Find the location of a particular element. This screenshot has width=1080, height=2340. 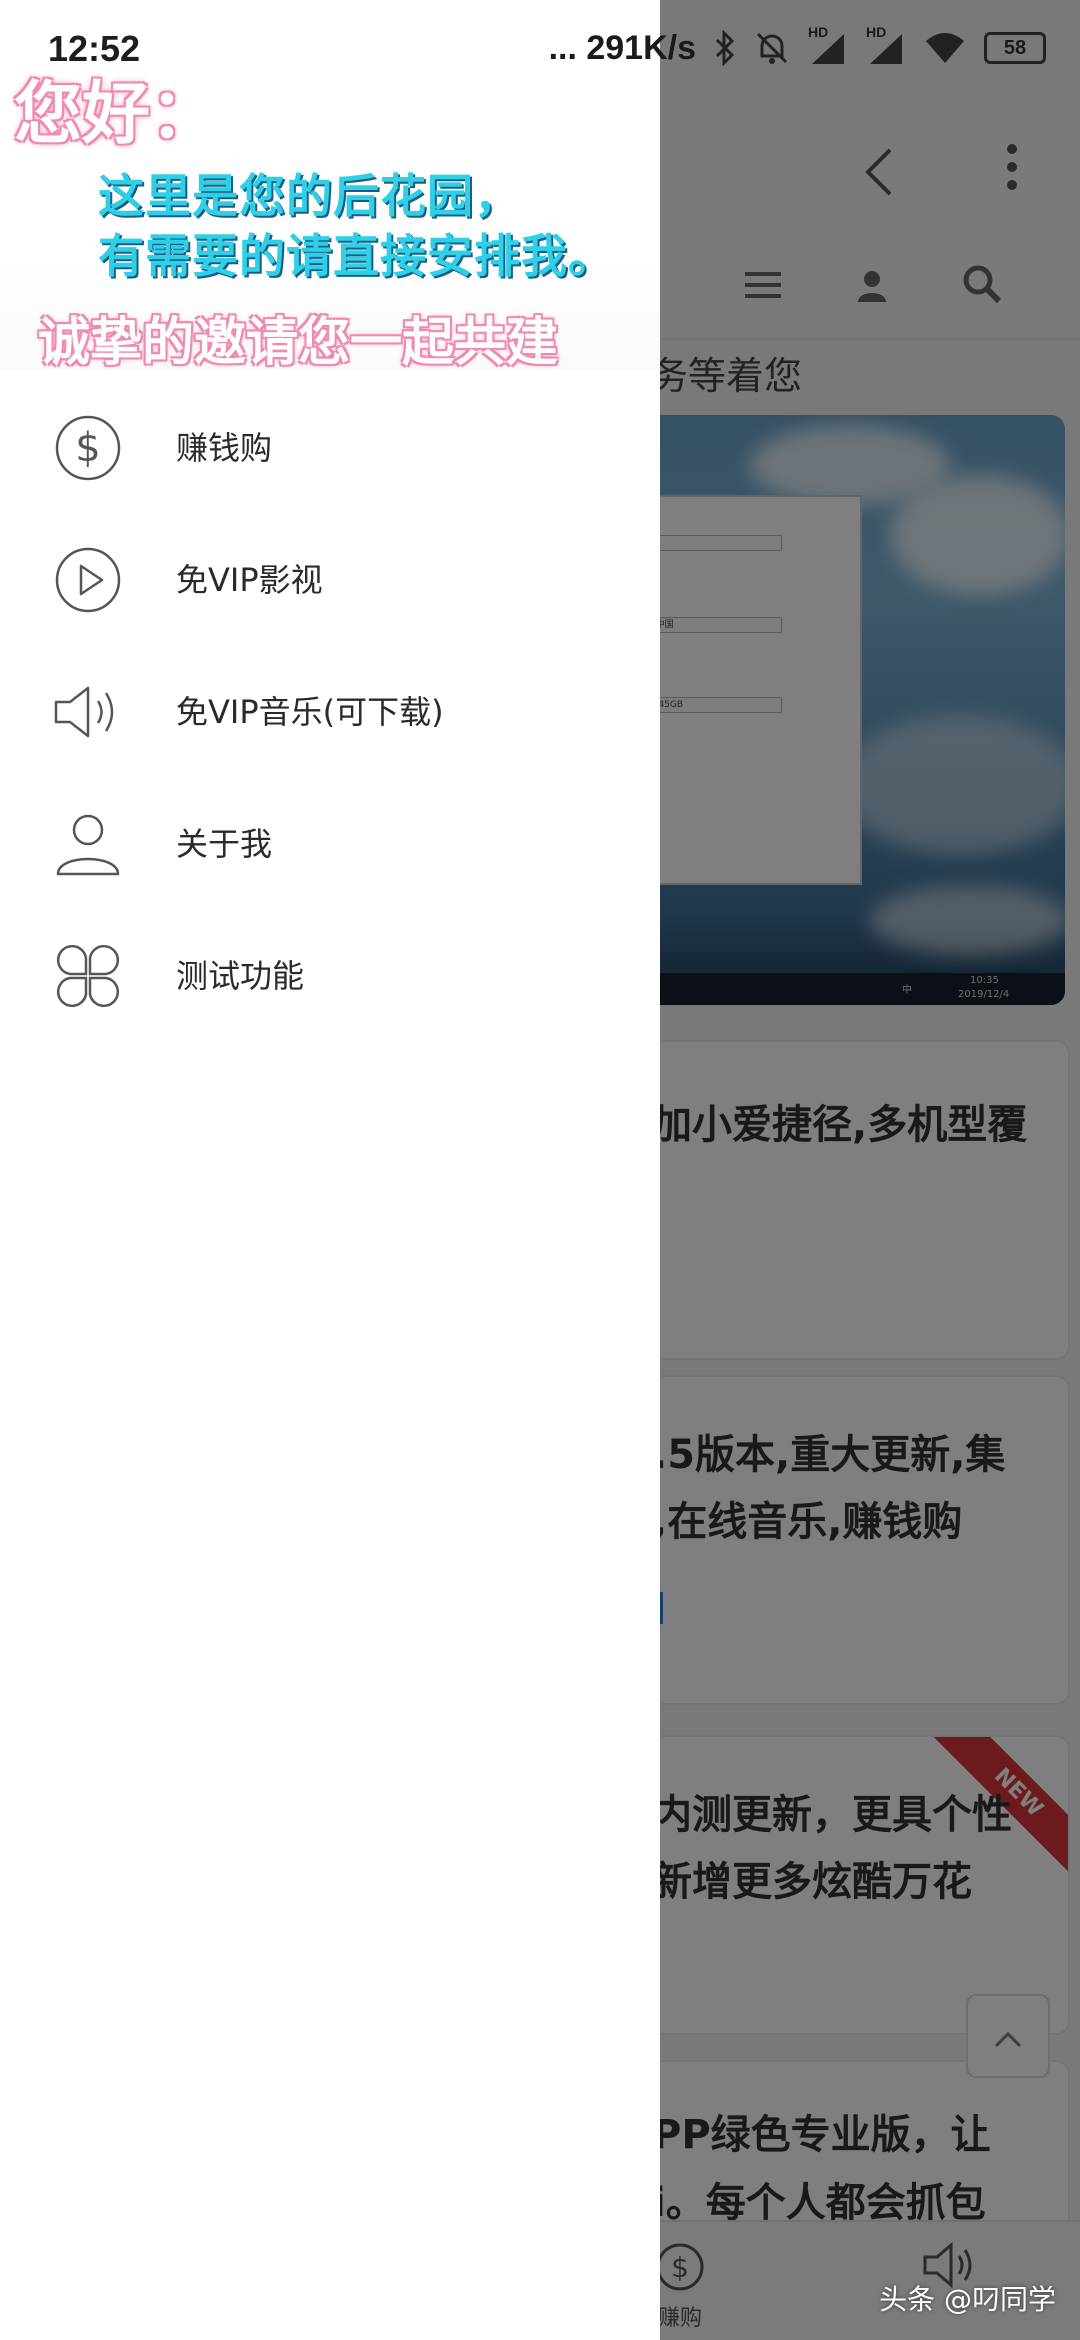

greeting-line-2: 有需要的请直接安排我。 is located at coordinates (356, 256).